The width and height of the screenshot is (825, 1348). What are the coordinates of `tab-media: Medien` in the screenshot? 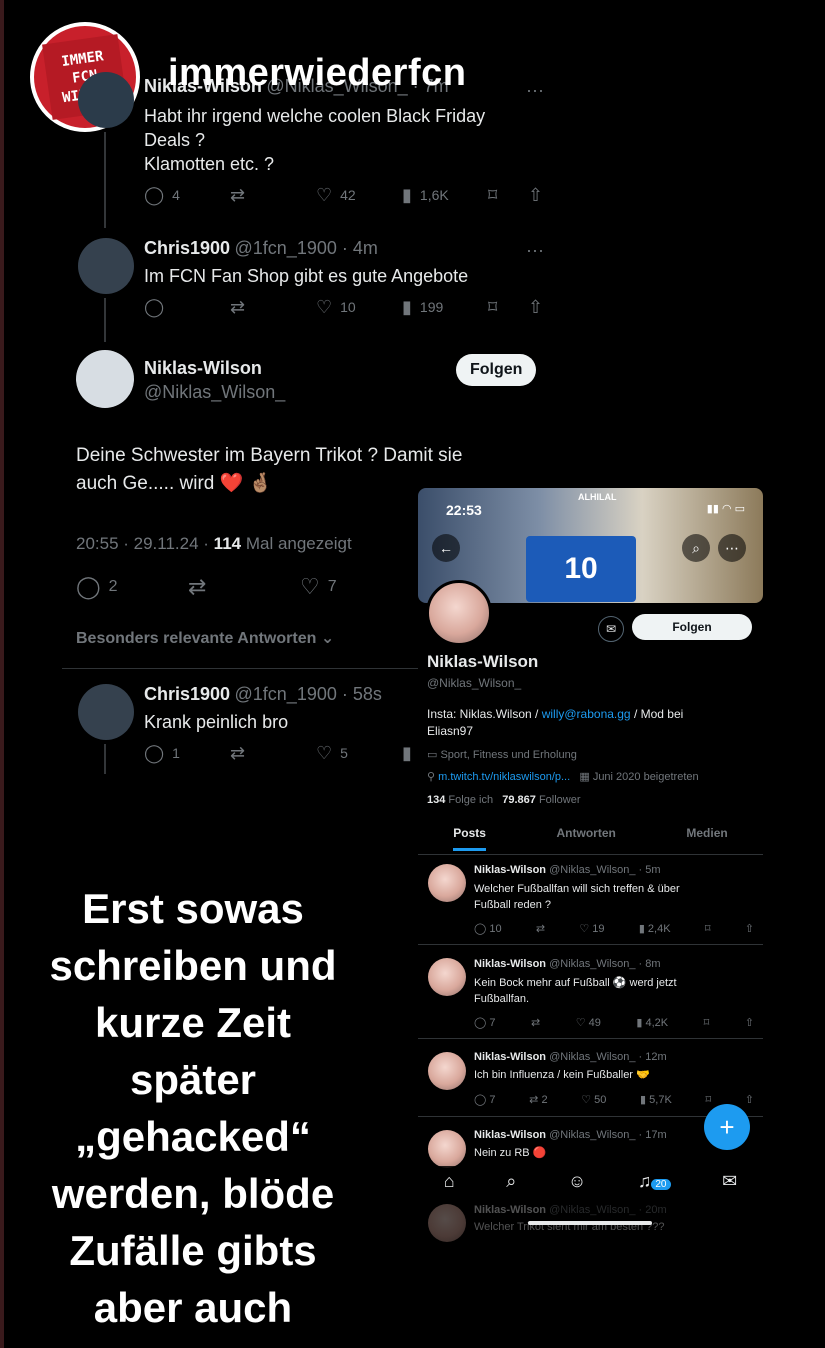 It's located at (706, 838).